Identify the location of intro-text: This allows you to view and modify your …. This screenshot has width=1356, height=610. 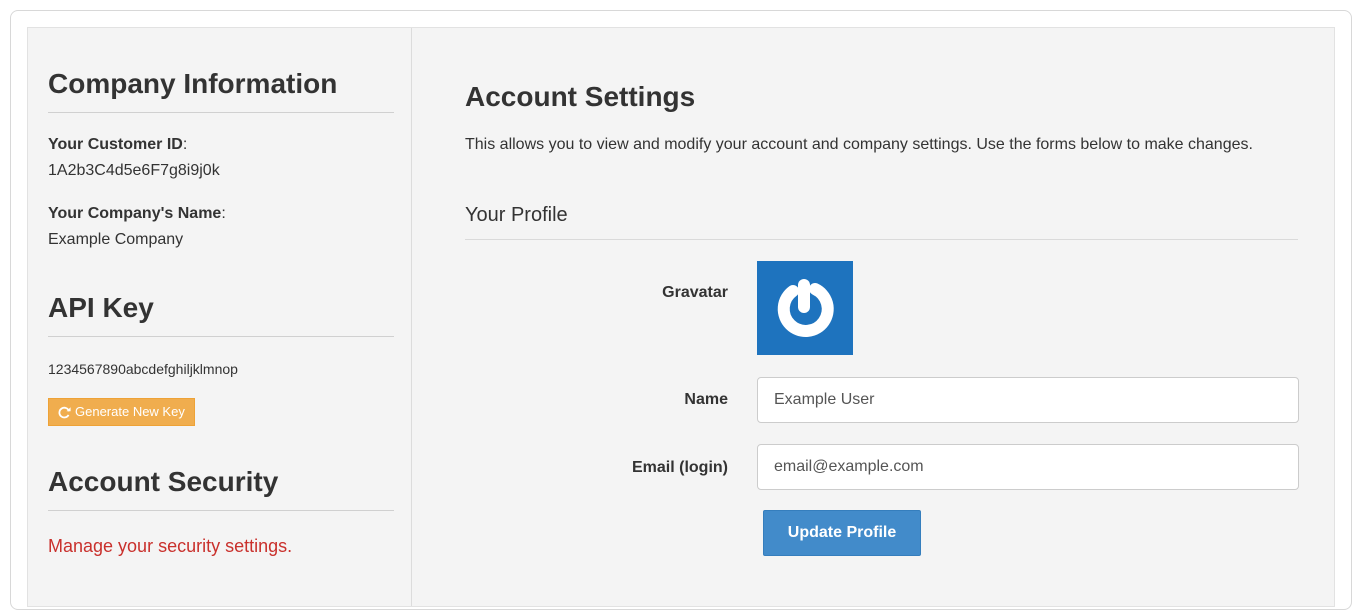
(859, 144).